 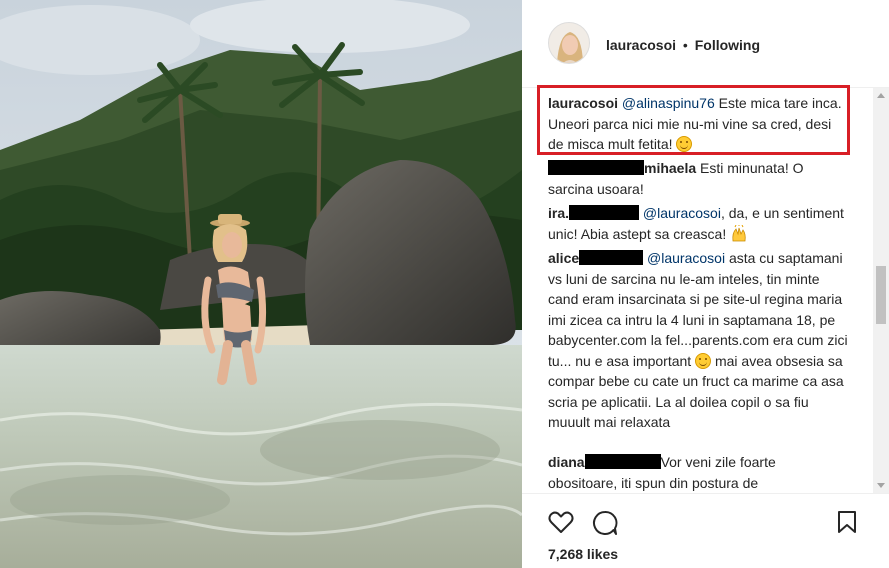 I want to click on comment-item: mihaela Esti minunata! O sarcina usoara!, so click(x=698, y=178).